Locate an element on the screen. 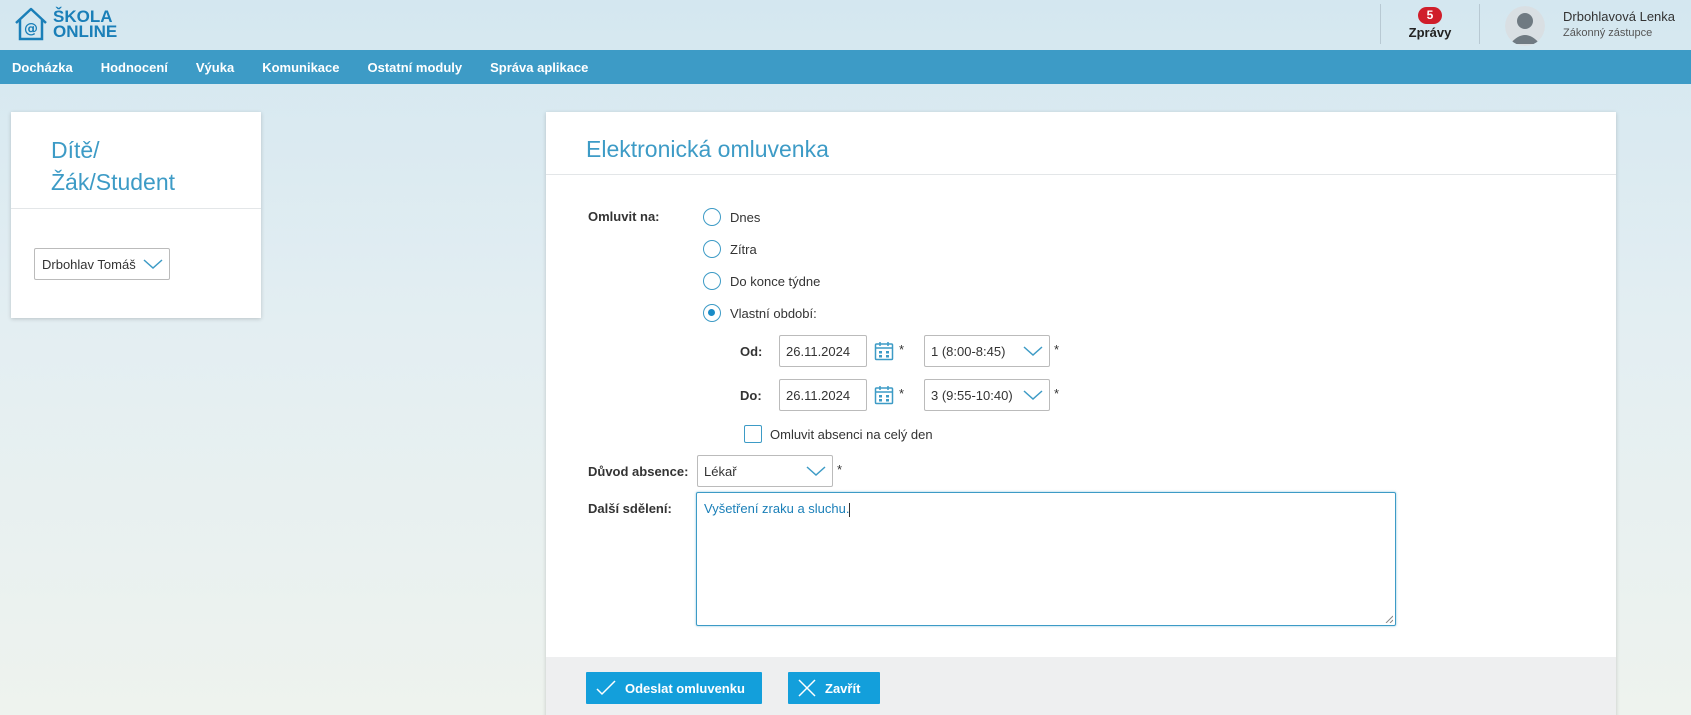 This screenshot has height=715, width=1691. to-date-input: 26.11.2024 is located at coordinates (823, 395).